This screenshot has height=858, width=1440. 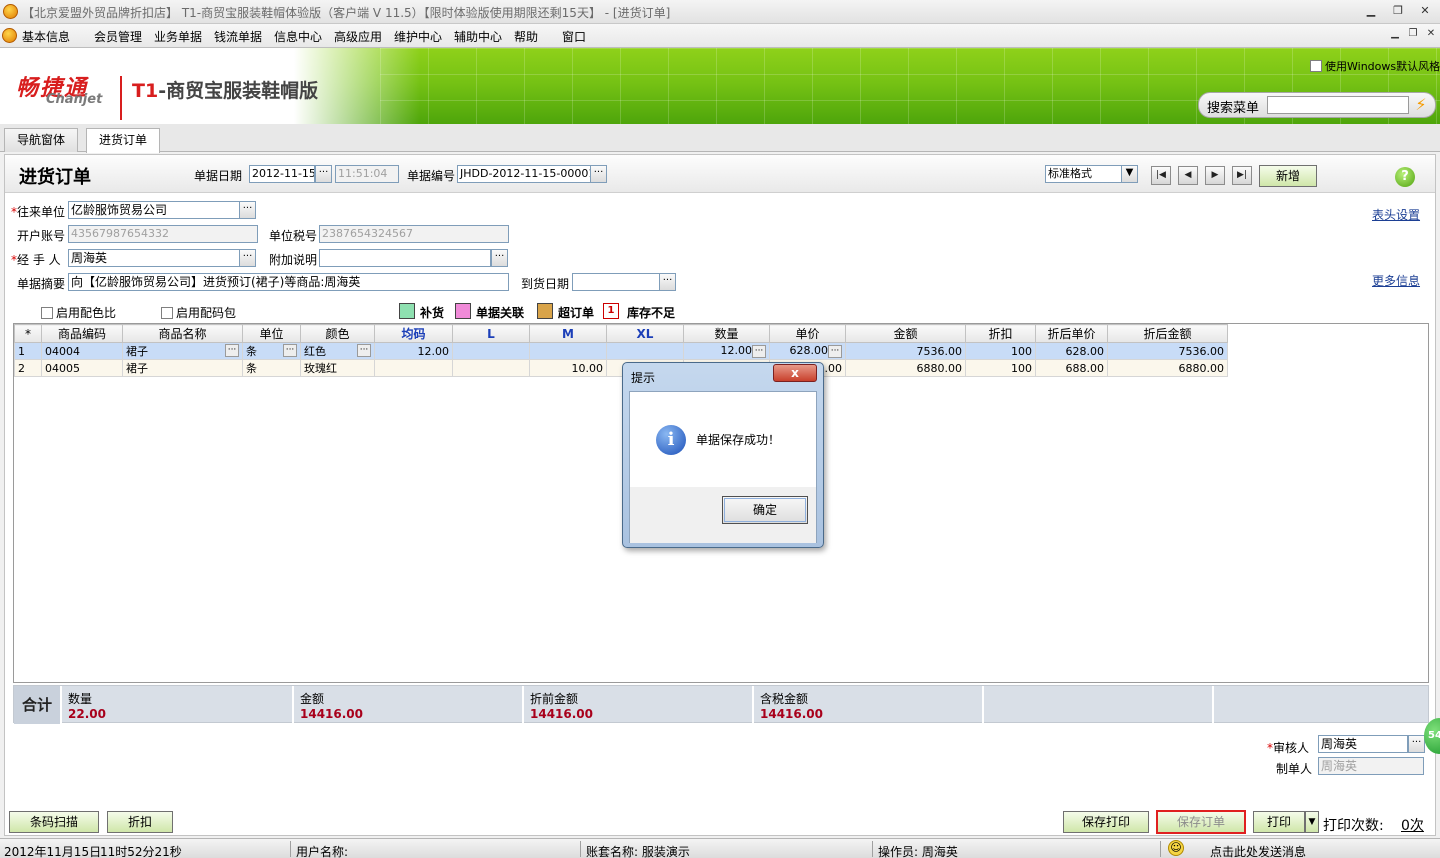 I want to click on note-input, so click(x=405, y=258).